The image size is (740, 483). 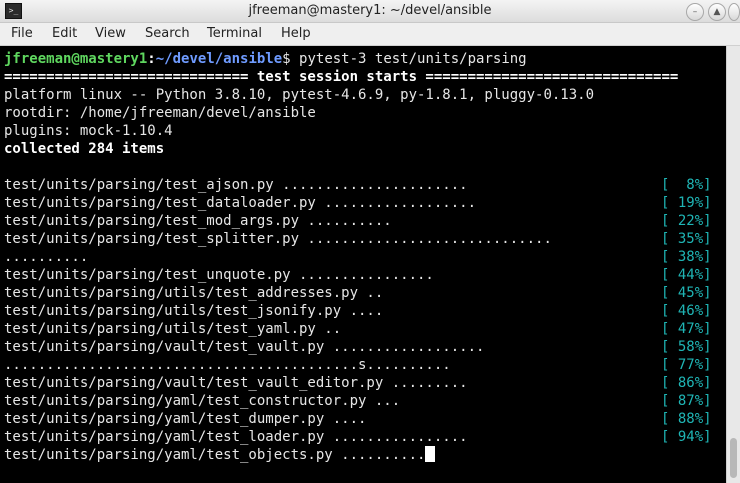 I want to click on collected-count: collected 284 items, so click(x=84, y=149).